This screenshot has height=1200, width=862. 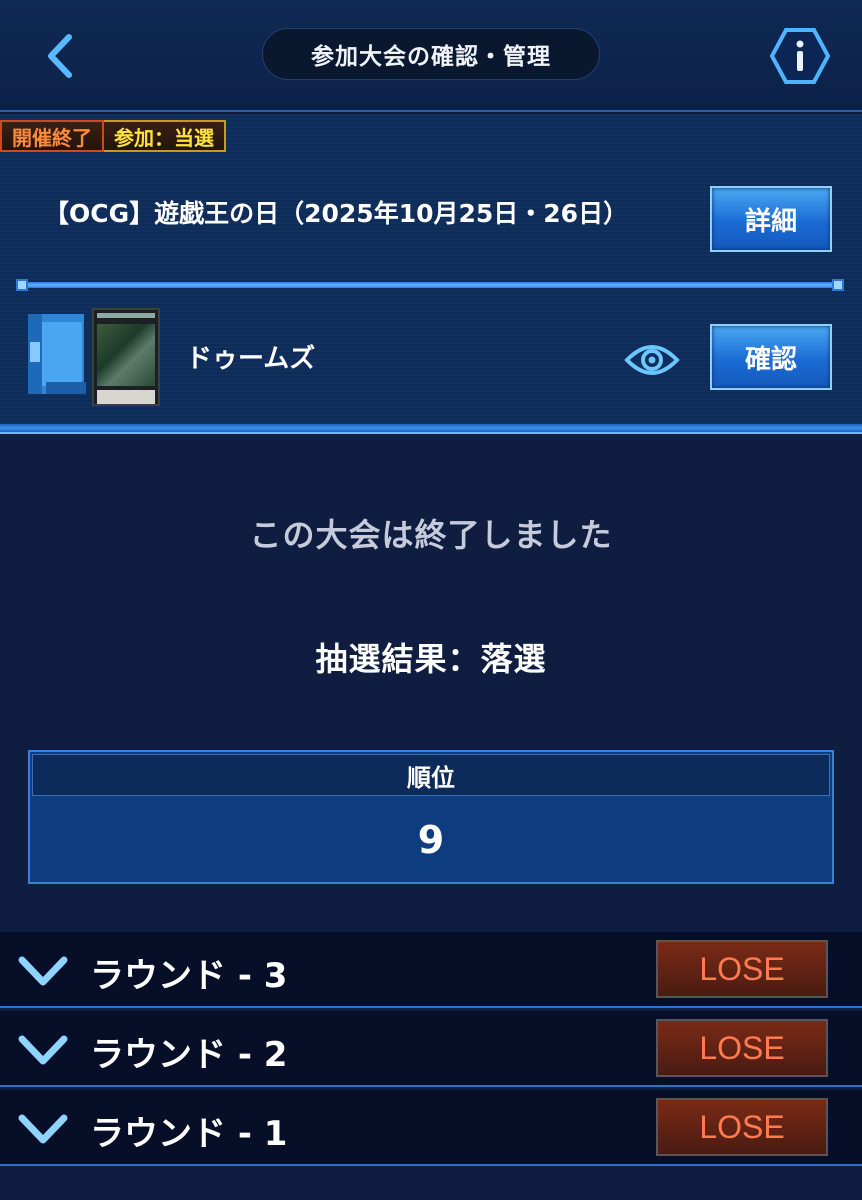 I want to click on tournament-ended-message: この大会は終了しました, so click(x=431, y=535).